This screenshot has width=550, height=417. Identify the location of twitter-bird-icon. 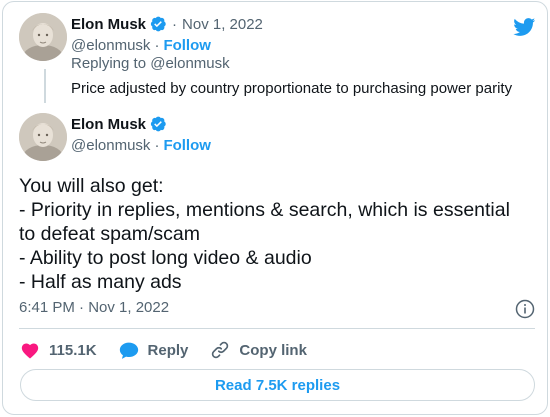
(524, 27).